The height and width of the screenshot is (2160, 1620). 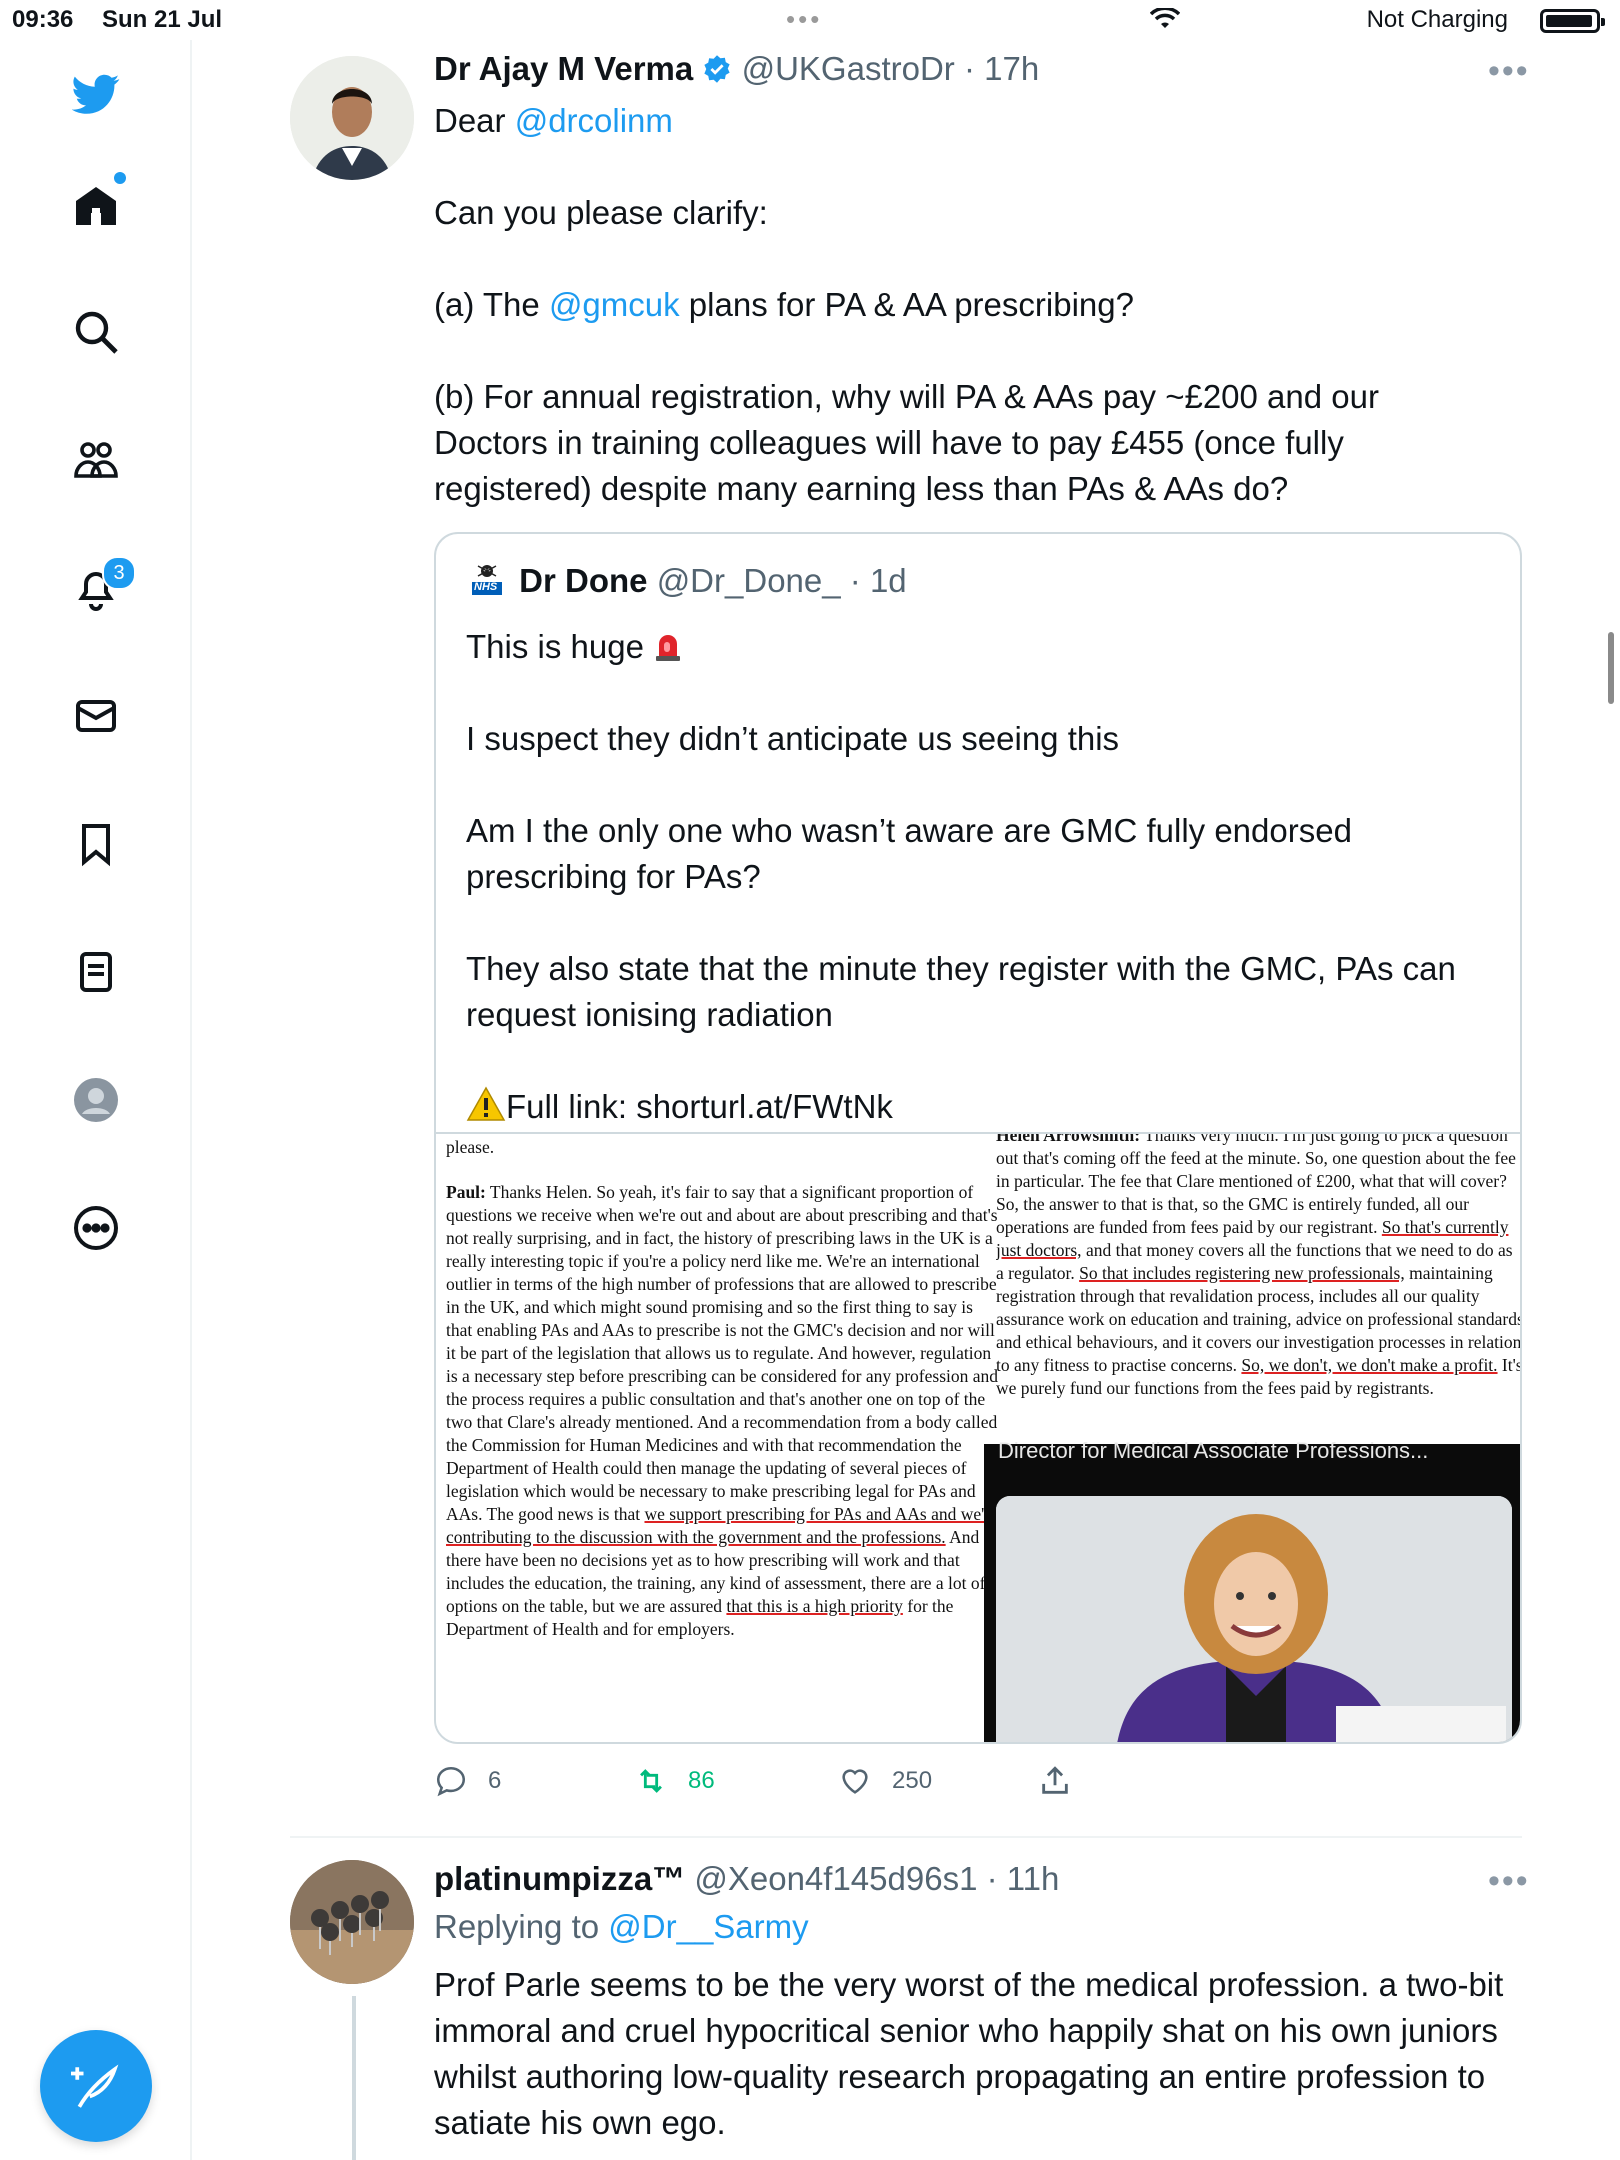 I want to click on quote-line-5-text: Full link: shorturl.at/FWtNk, so click(x=699, y=1106).